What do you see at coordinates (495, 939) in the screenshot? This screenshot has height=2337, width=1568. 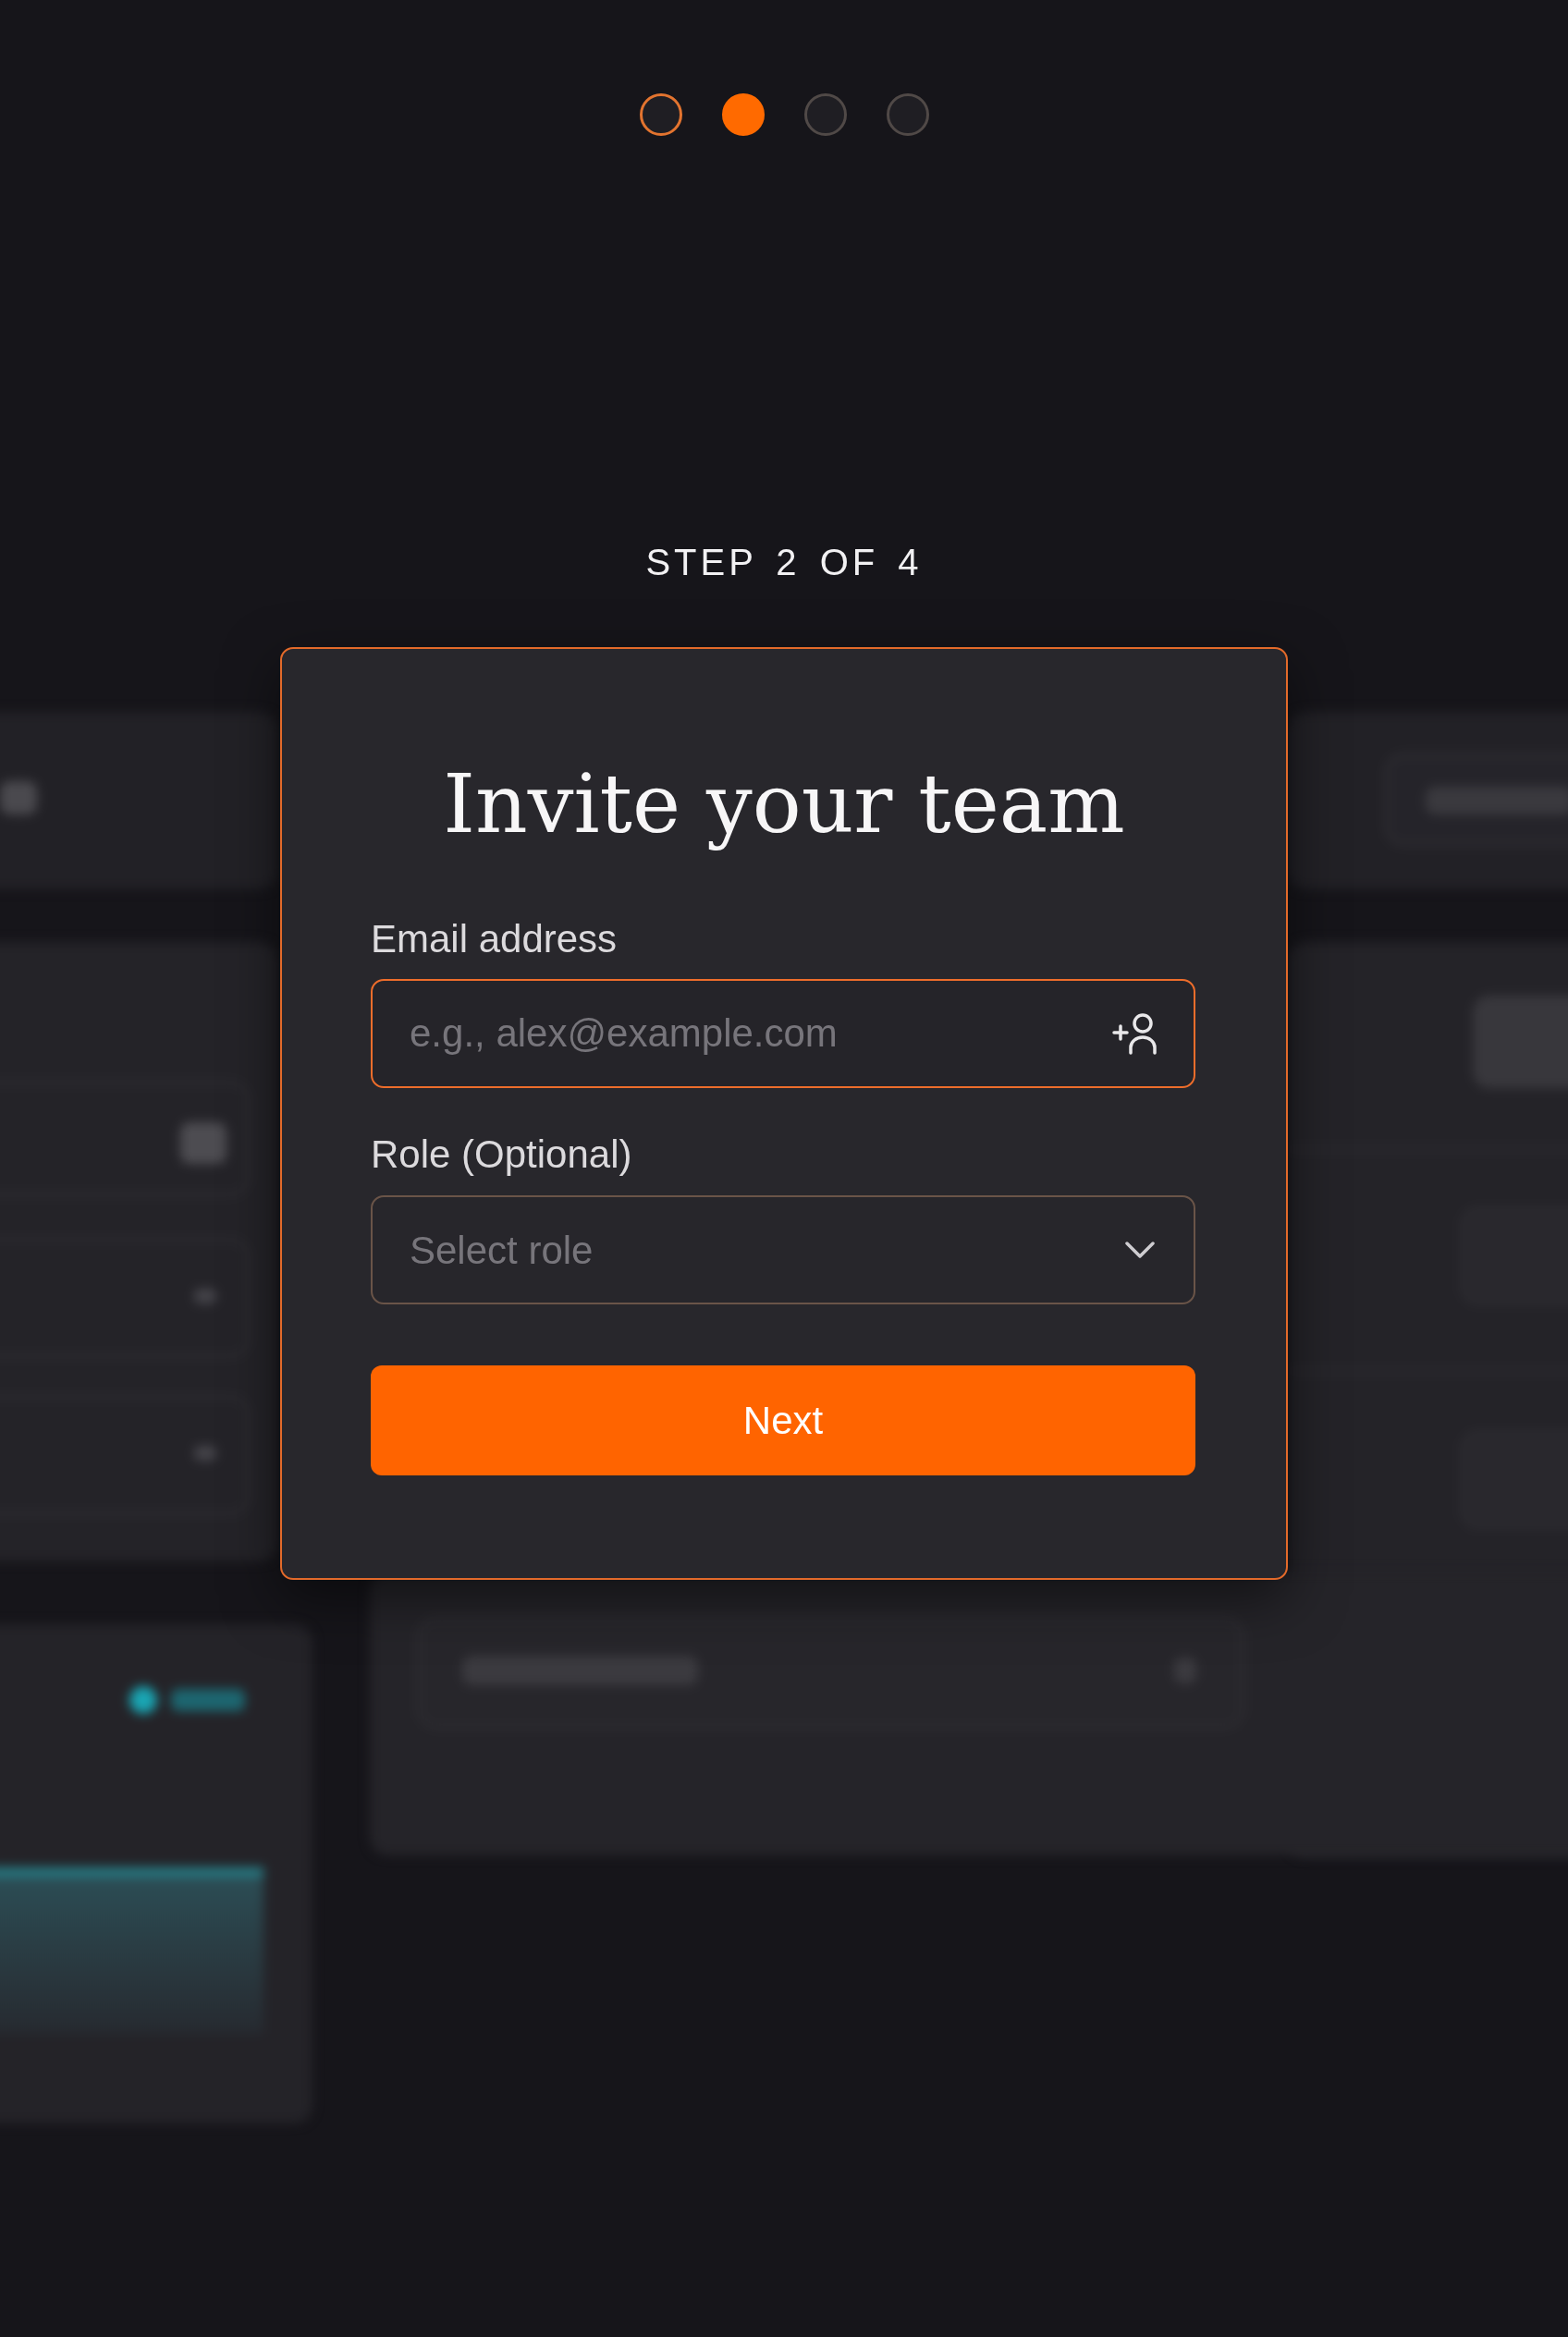 I see `field-label: Email address` at bounding box center [495, 939].